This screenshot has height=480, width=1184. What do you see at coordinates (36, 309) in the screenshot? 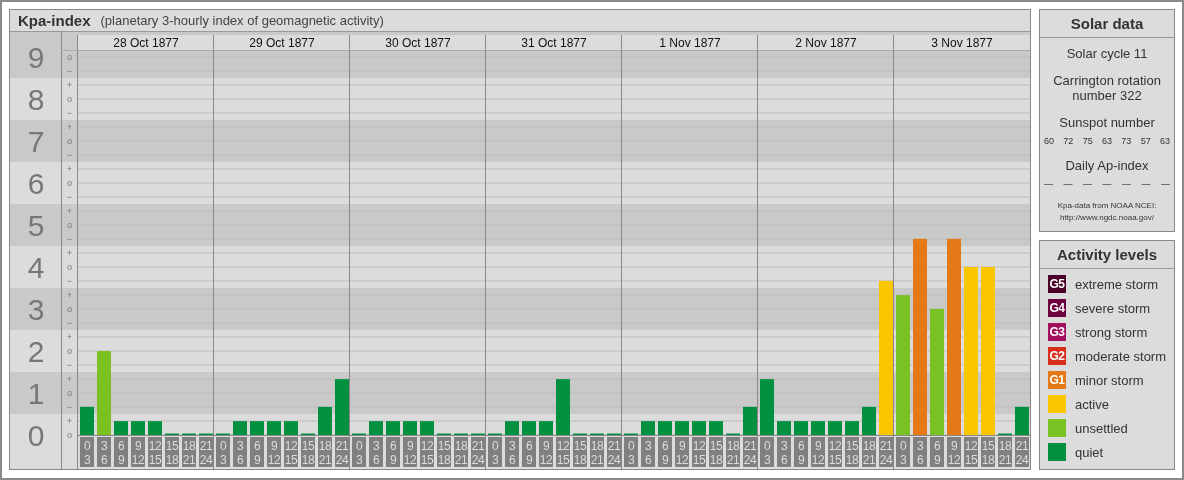
I see `y-axis-label: 3` at bounding box center [36, 309].